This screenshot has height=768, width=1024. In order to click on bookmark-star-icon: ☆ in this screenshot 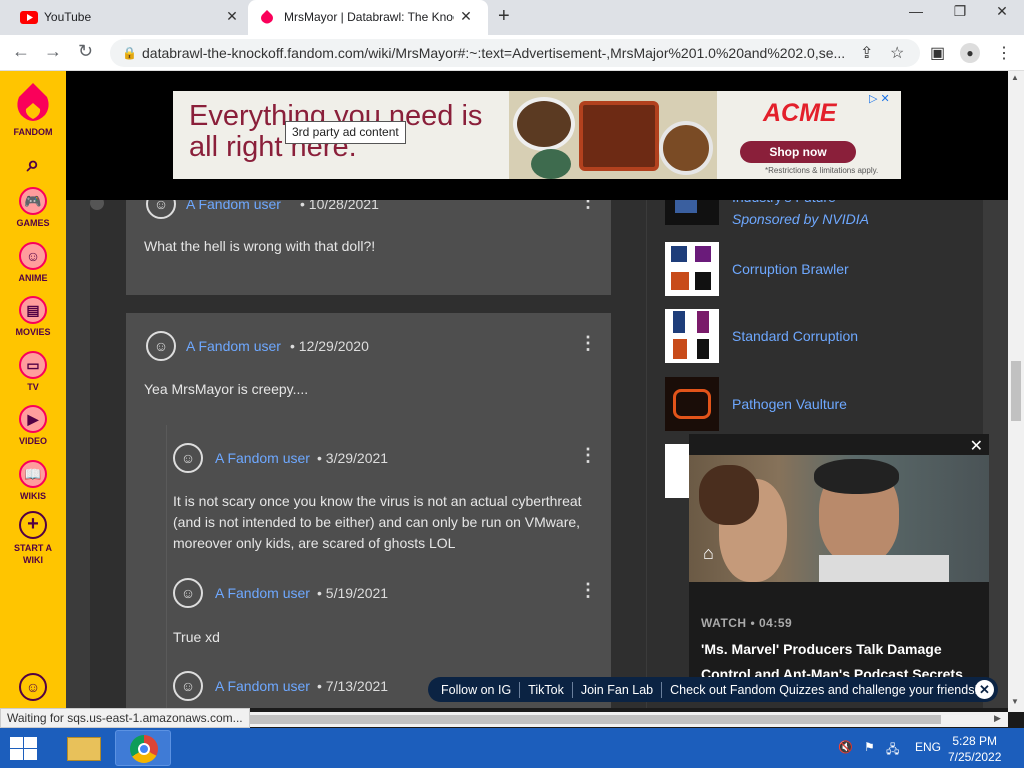, I will do `click(897, 53)`.